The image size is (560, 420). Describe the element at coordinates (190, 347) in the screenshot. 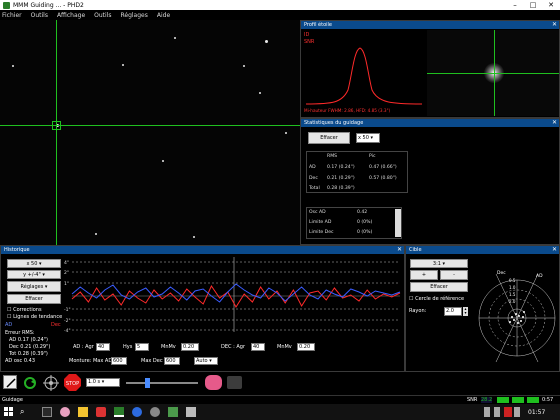

I see `minmv-input: 0.20` at that location.